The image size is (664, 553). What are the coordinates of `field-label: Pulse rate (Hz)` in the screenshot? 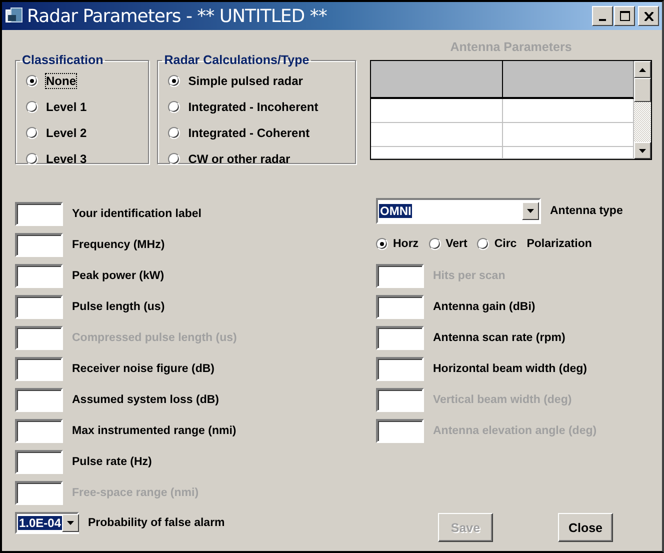 It's located at (112, 462).